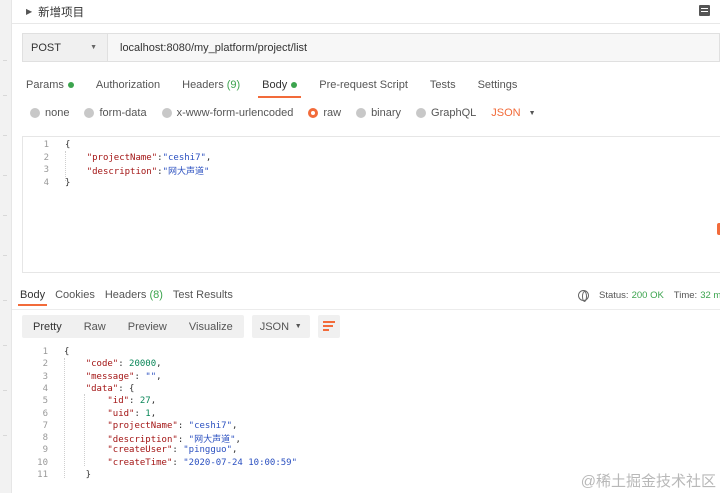 The height and width of the screenshot is (493, 720). What do you see at coordinates (210, 425) in the screenshot?
I see `code-token: "ceshi7"` at bounding box center [210, 425].